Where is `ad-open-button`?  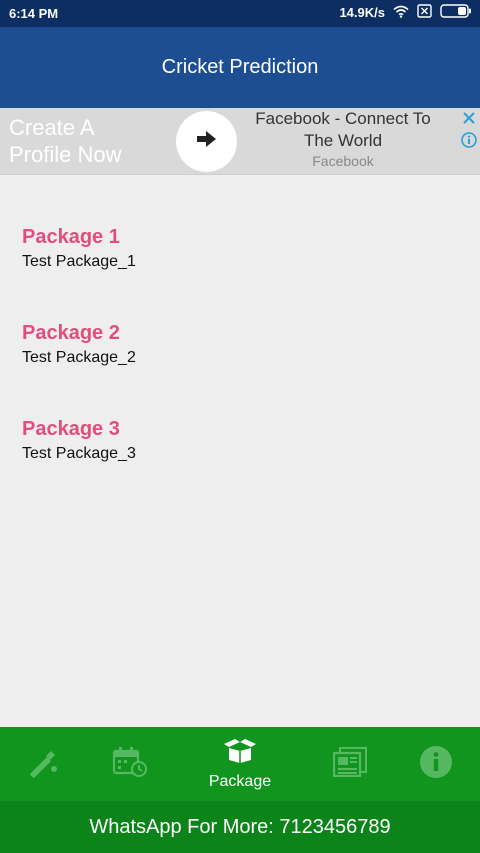
ad-open-button is located at coordinates (206, 141).